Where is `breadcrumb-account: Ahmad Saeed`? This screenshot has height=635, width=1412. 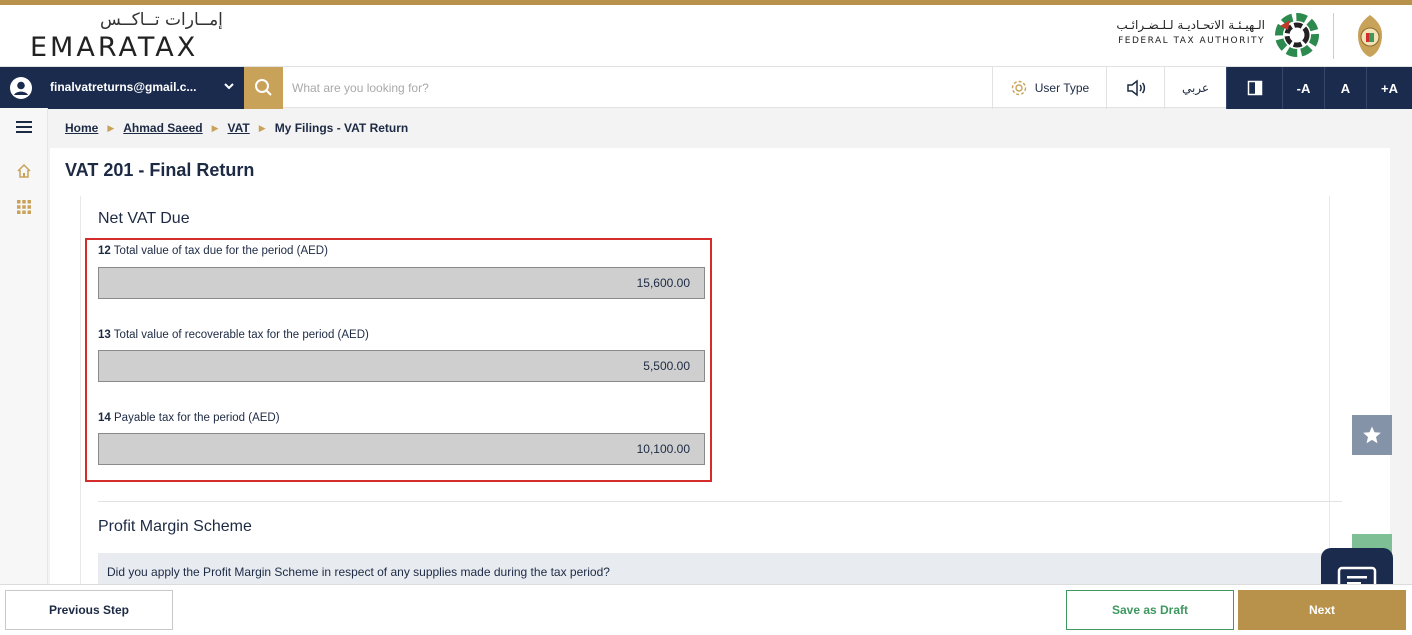 breadcrumb-account: Ahmad Saeed is located at coordinates (162, 128).